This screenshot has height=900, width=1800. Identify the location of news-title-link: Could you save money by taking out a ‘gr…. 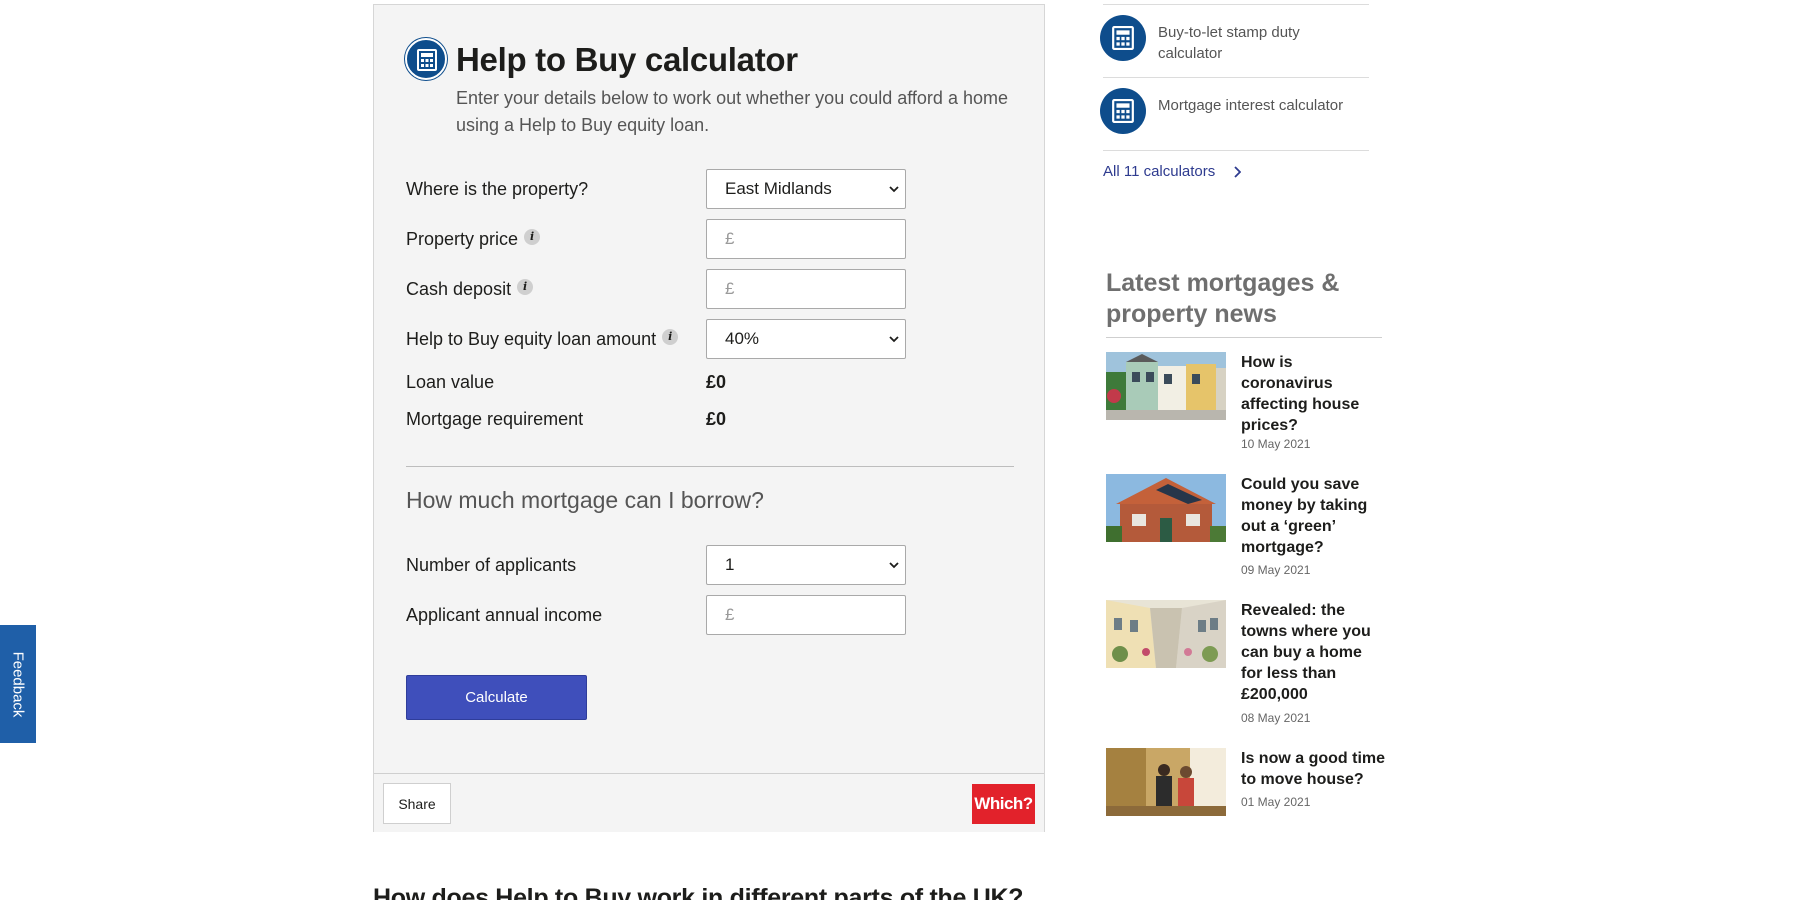
(1313, 516).